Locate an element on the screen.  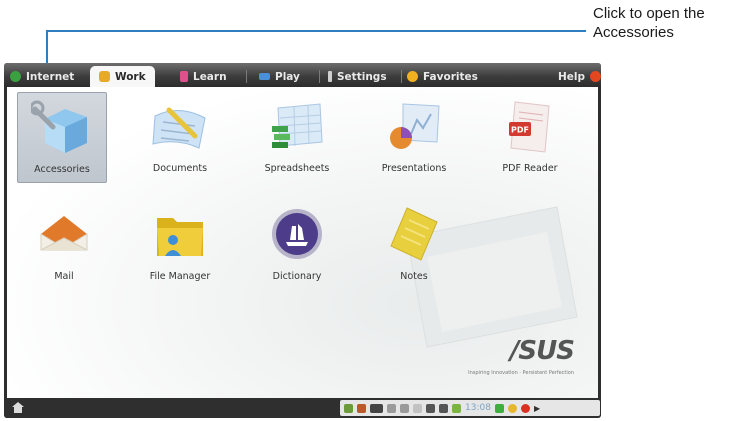
tab-favorites: Favorites is located at coordinates (442, 76).